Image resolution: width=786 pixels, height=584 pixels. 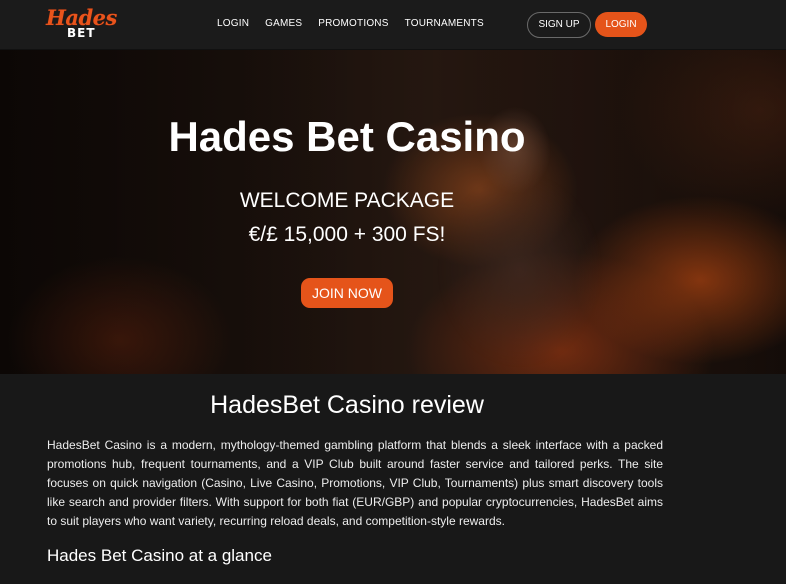 I want to click on welcome-package-label: WELCOME PACKAGE, so click(x=347, y=200).